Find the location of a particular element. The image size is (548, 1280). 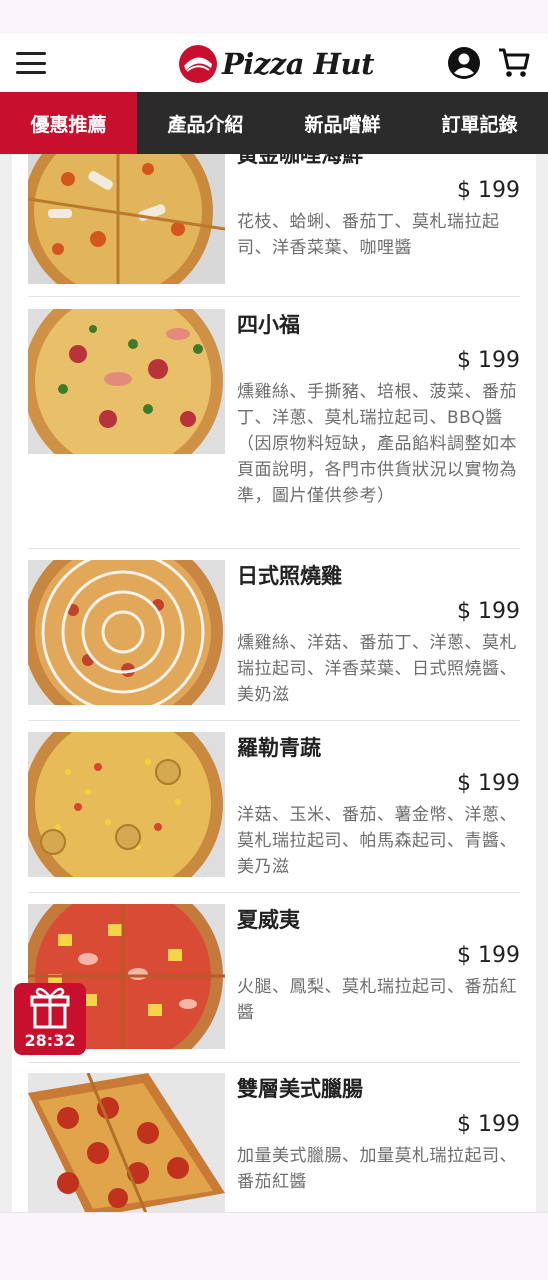

app-header: Pizza Hut is located at coordinates (274, 63).